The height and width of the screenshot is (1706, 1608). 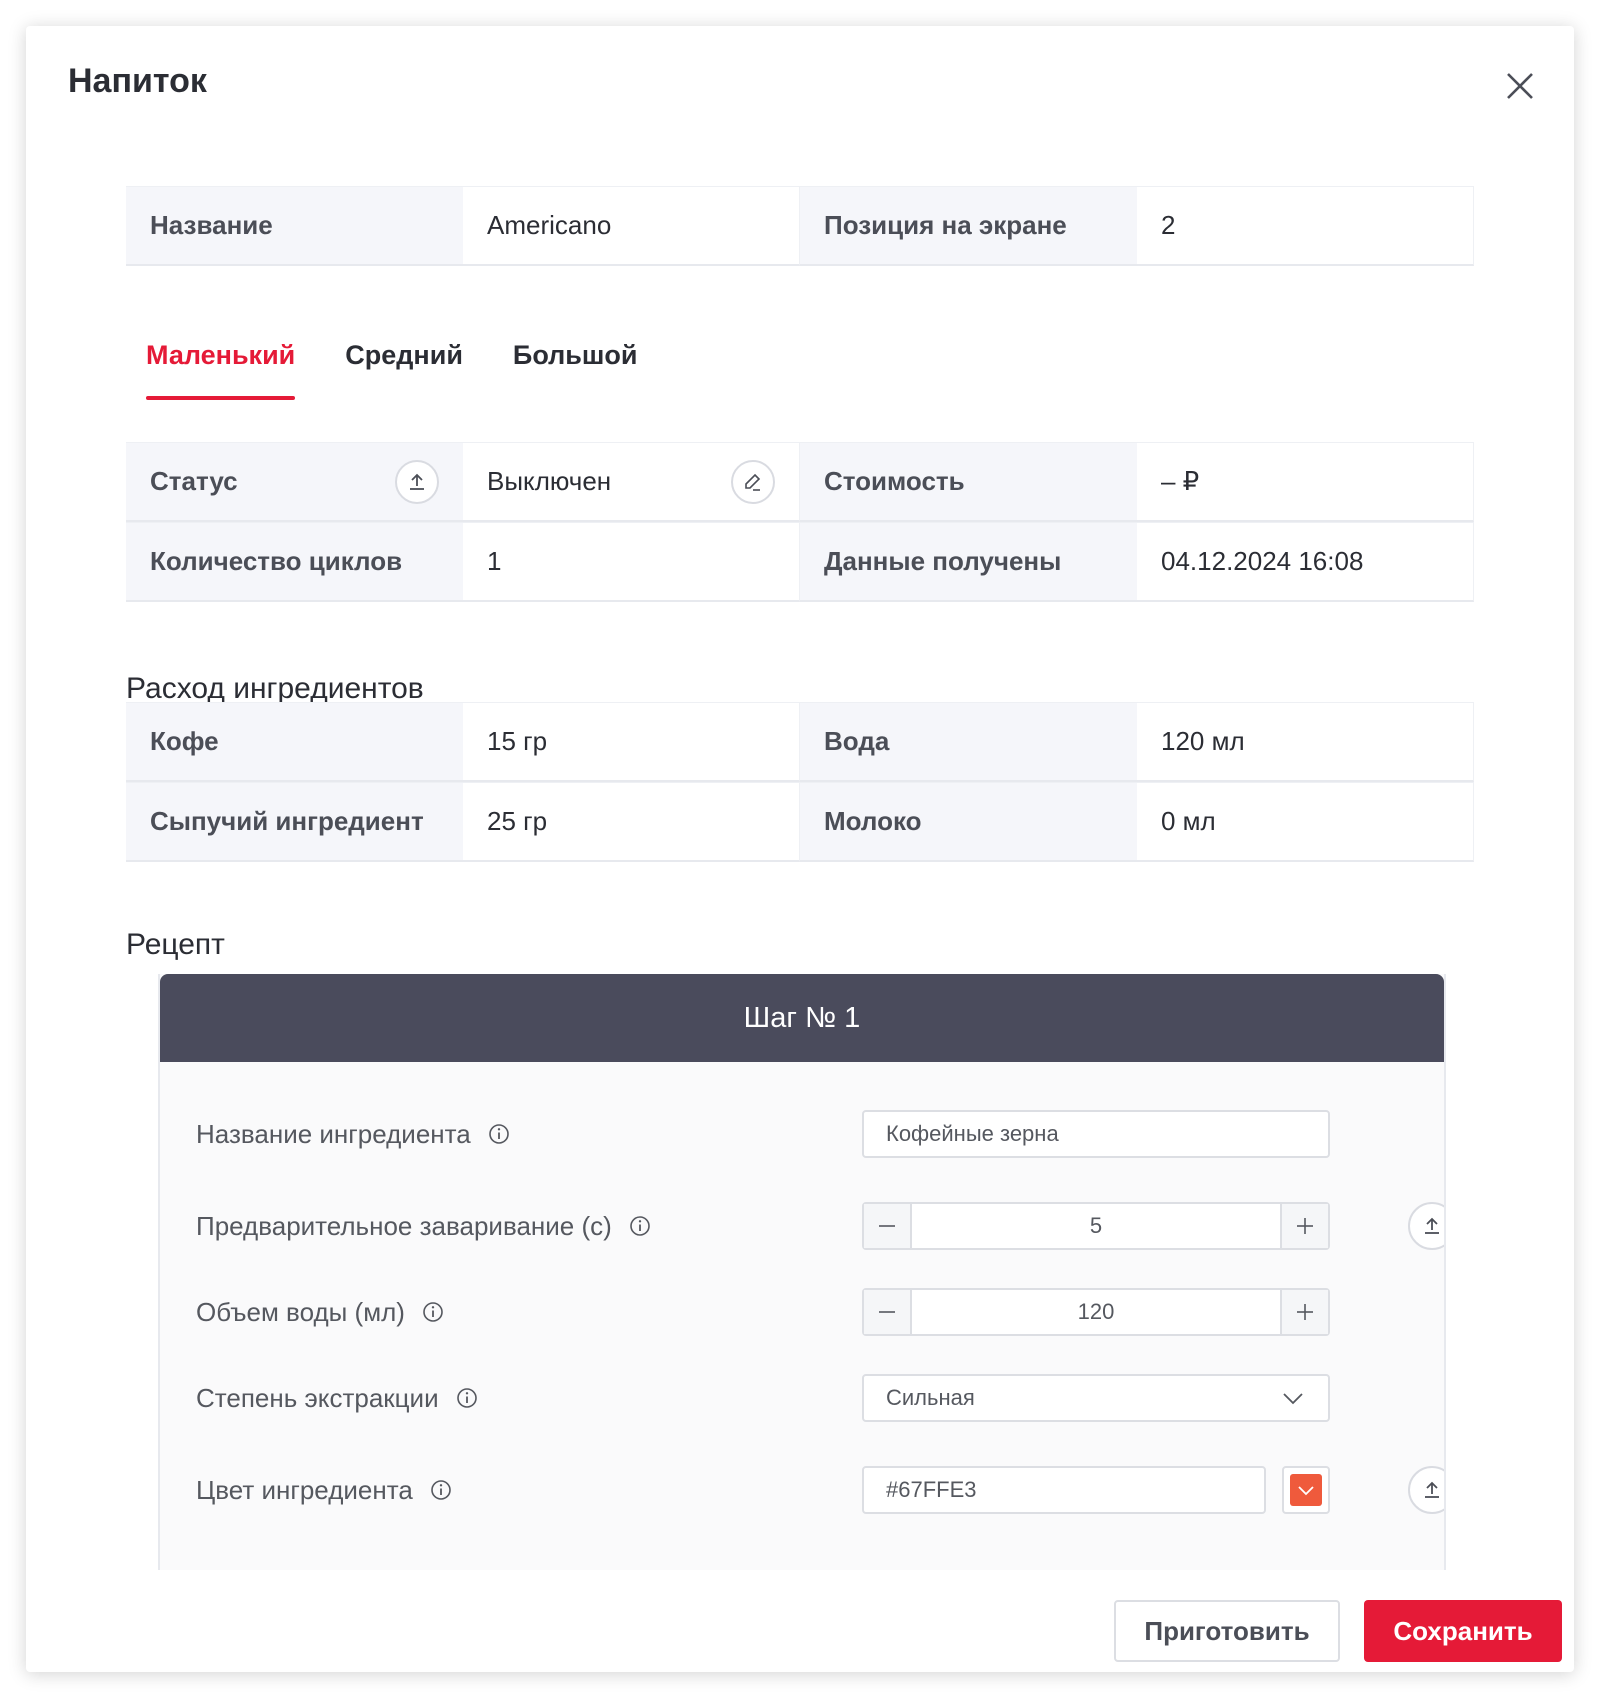 What do you see at coordinates (968, 742) in the screenshot?
I see `water-label: Вода` at bounding box center [968, 742].